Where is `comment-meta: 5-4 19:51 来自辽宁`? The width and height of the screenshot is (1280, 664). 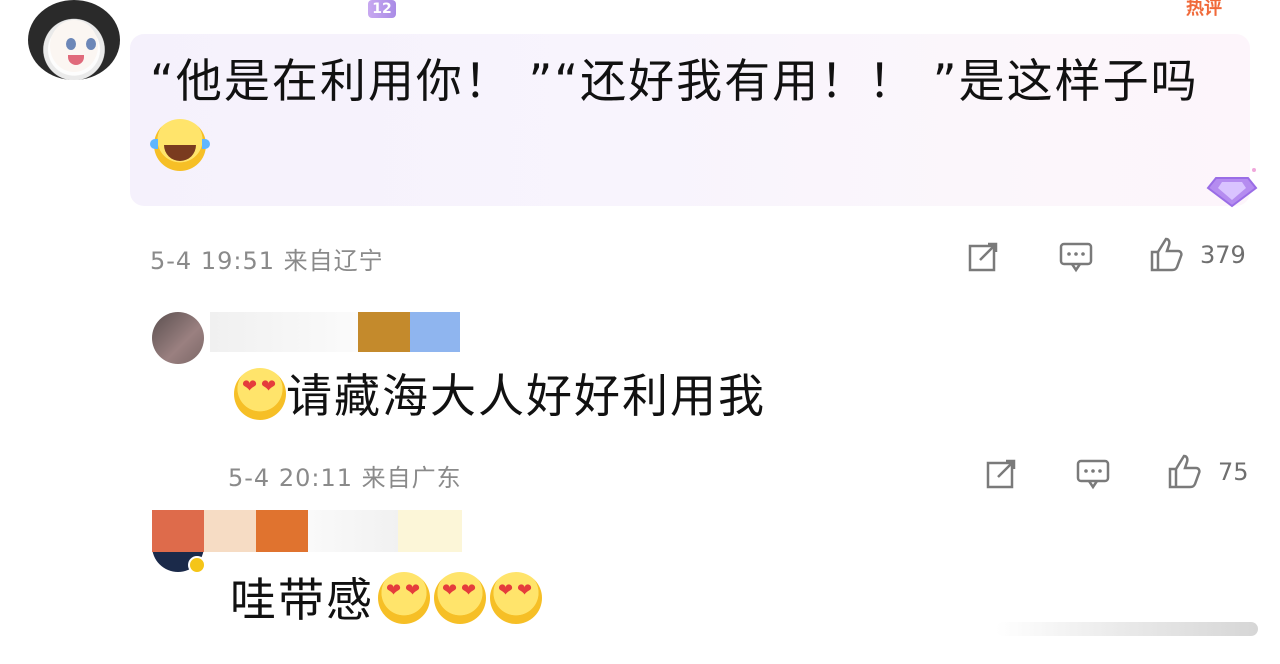 comment-meta: 5-4 19:51 来自辽宁 is located at coordinates (267, 261).